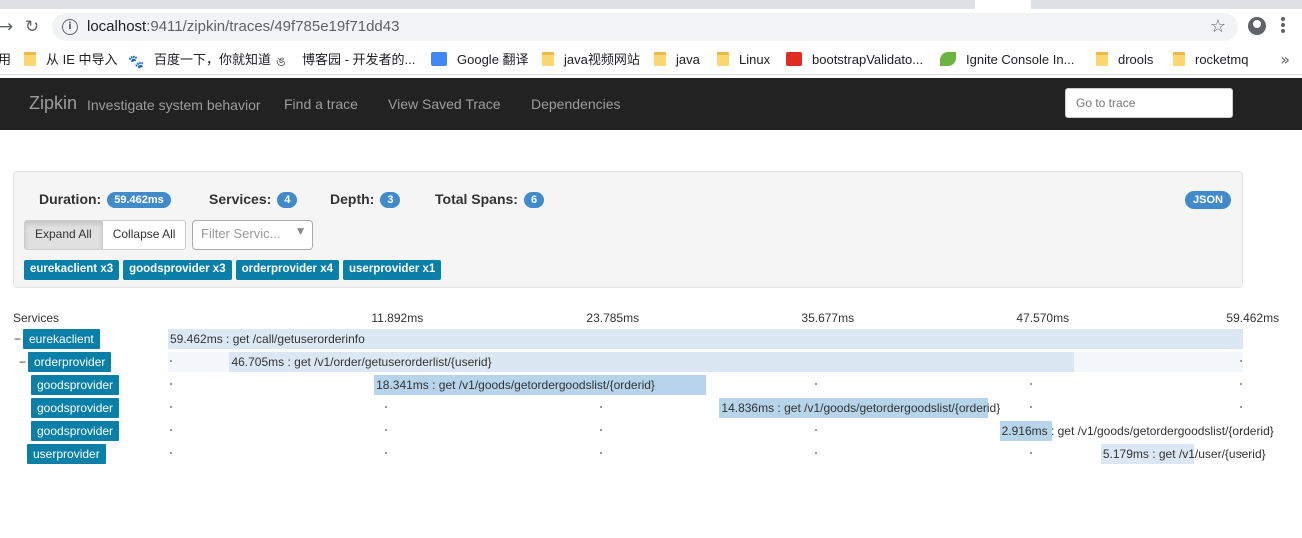 The width and height of the screenshot is (1302, 538). I want to click on site-info-icon: i, so click(70, 27).